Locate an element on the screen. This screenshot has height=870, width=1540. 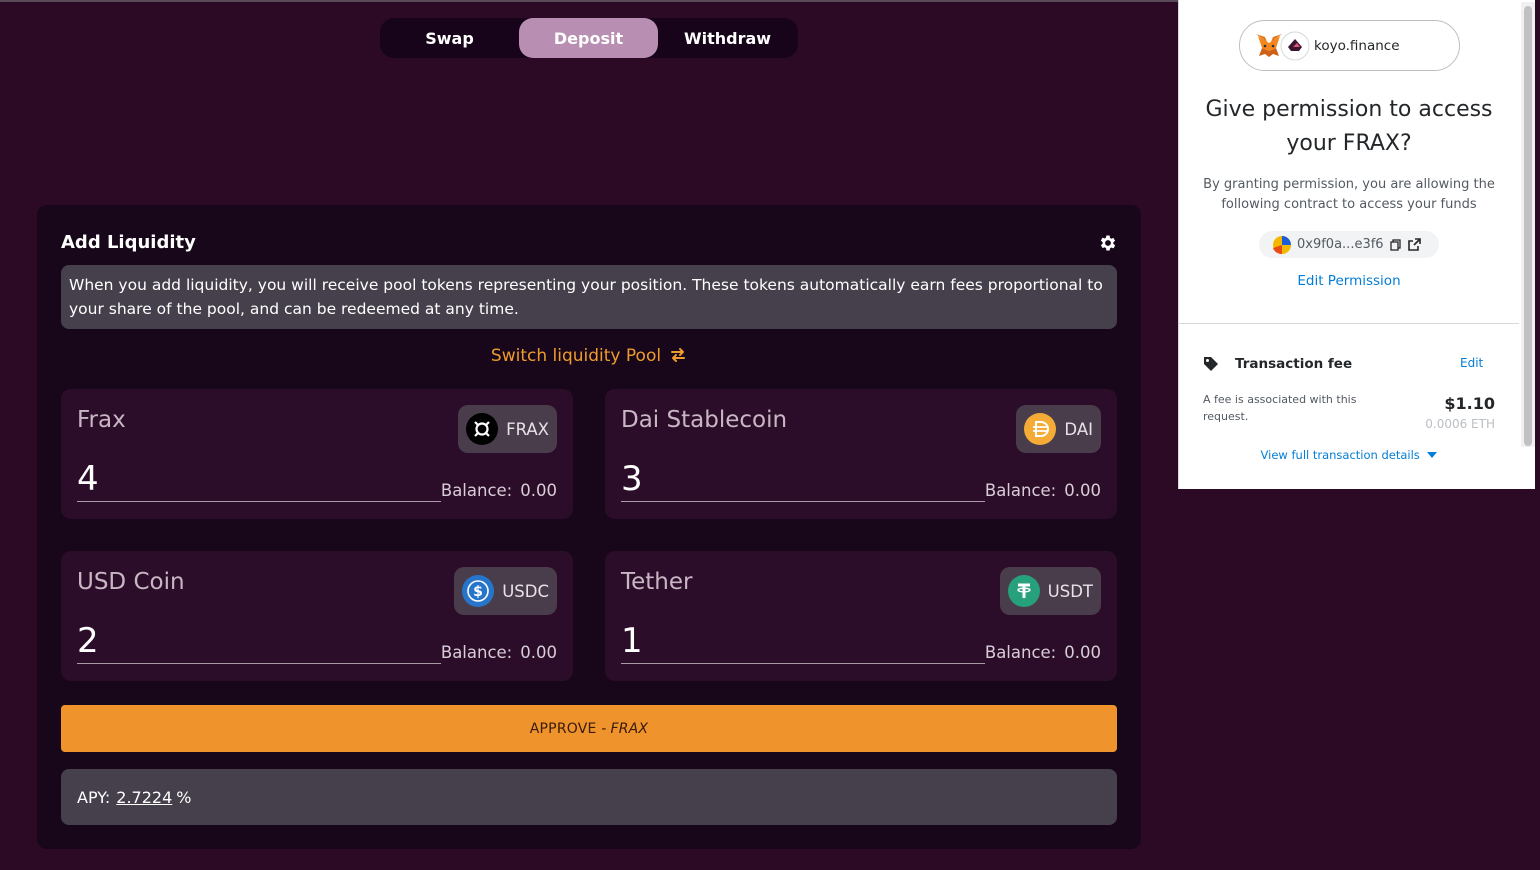
token-badge: $ USDC is located at coordinates (505, 591).